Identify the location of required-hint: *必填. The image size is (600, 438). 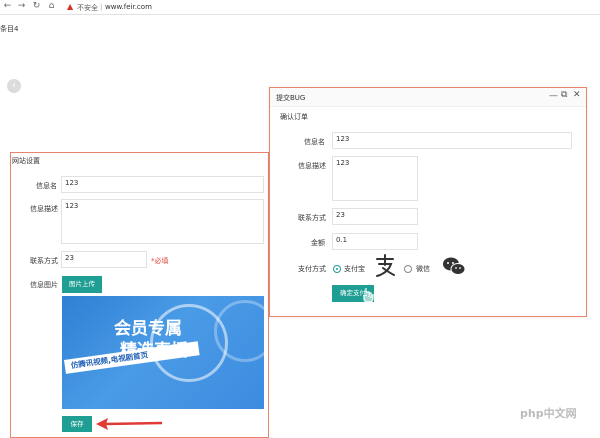
(160, 261).